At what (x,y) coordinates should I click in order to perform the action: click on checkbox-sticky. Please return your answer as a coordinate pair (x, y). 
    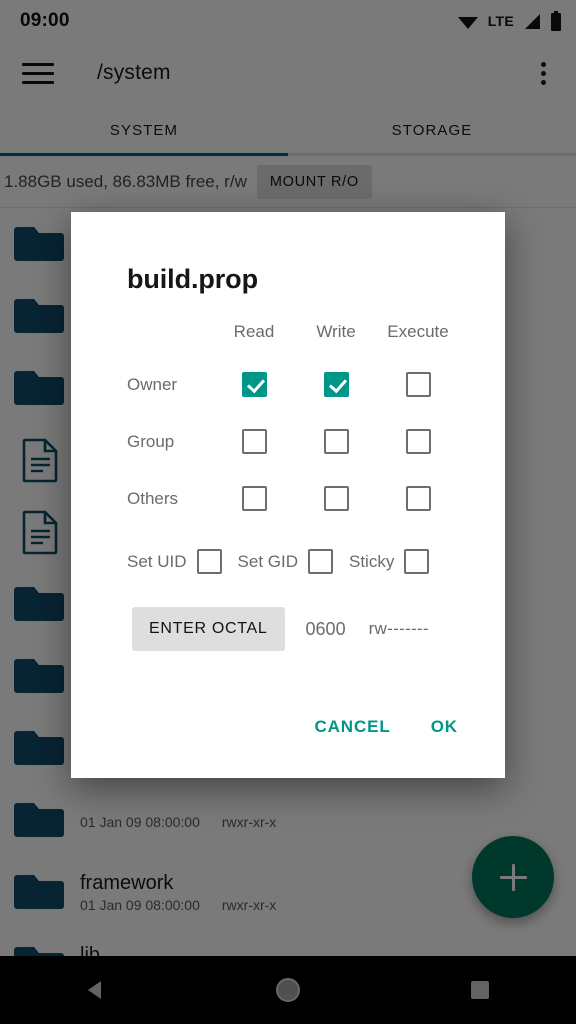
    Looking at the image, I should click on (417, 561).